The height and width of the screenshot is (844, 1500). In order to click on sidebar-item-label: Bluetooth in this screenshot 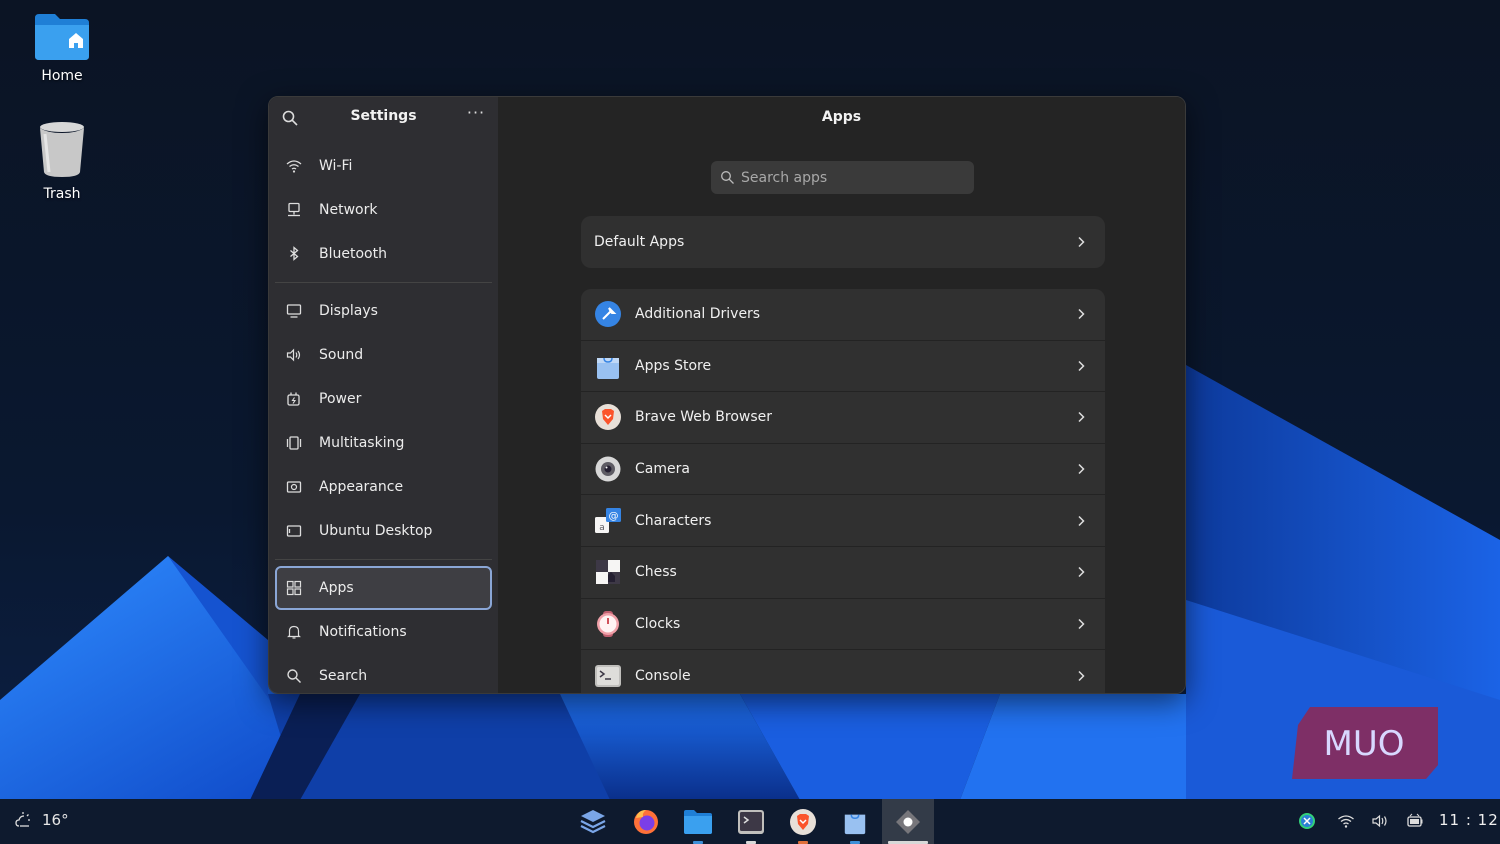, I will do `click(353, 254)`.